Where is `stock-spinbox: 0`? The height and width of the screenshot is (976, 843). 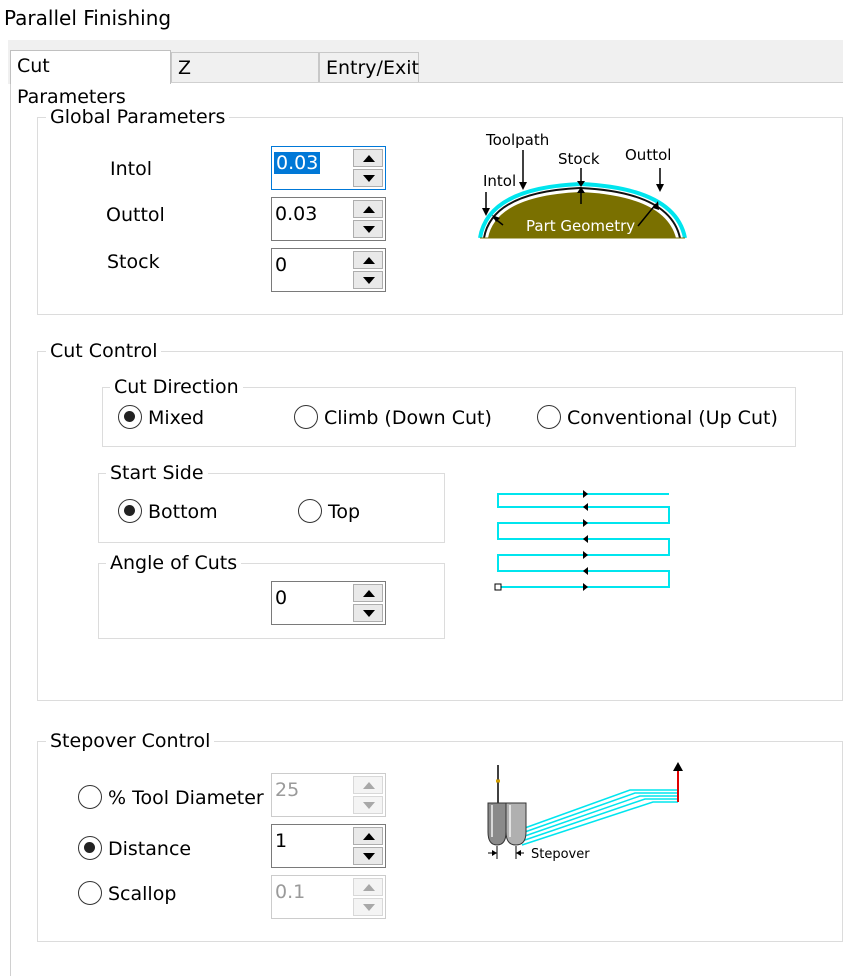 stock-spinbox: 0 is located at coordinates (328, 270).